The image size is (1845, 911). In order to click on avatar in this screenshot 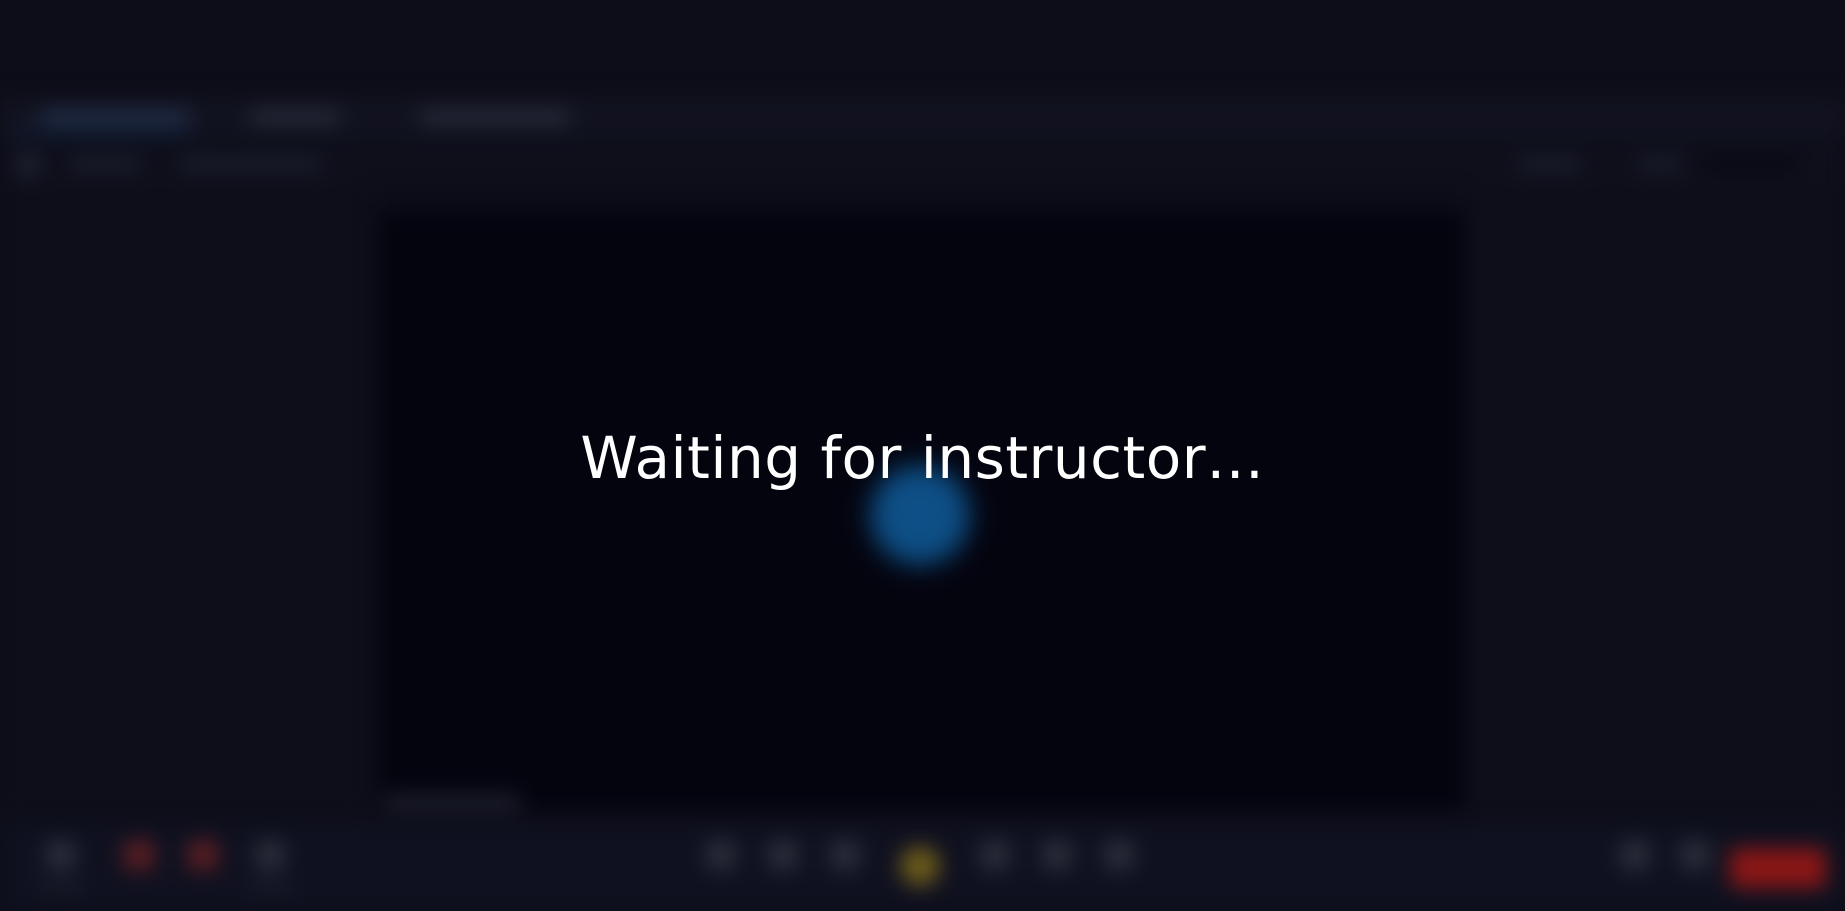, I will do `click(28, 165)`.